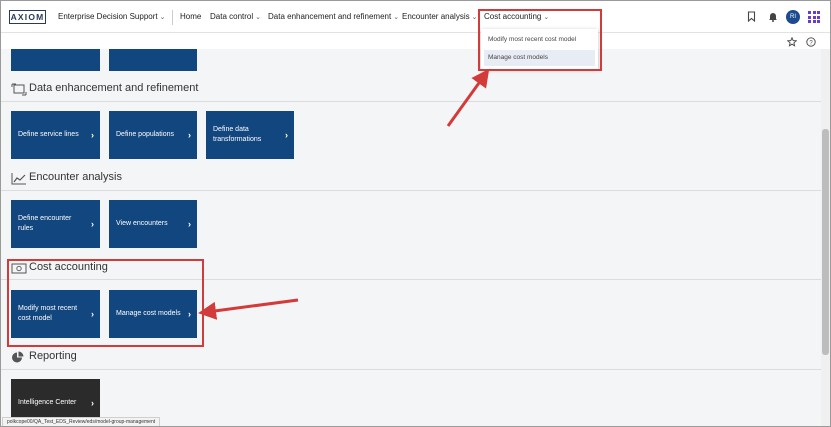 Image resolution: width=831 pixels, height=427 pixels. Describe the element at coordinates (75, 177) in the screenshot. I see `section-title: Encounter analysis` at that location.